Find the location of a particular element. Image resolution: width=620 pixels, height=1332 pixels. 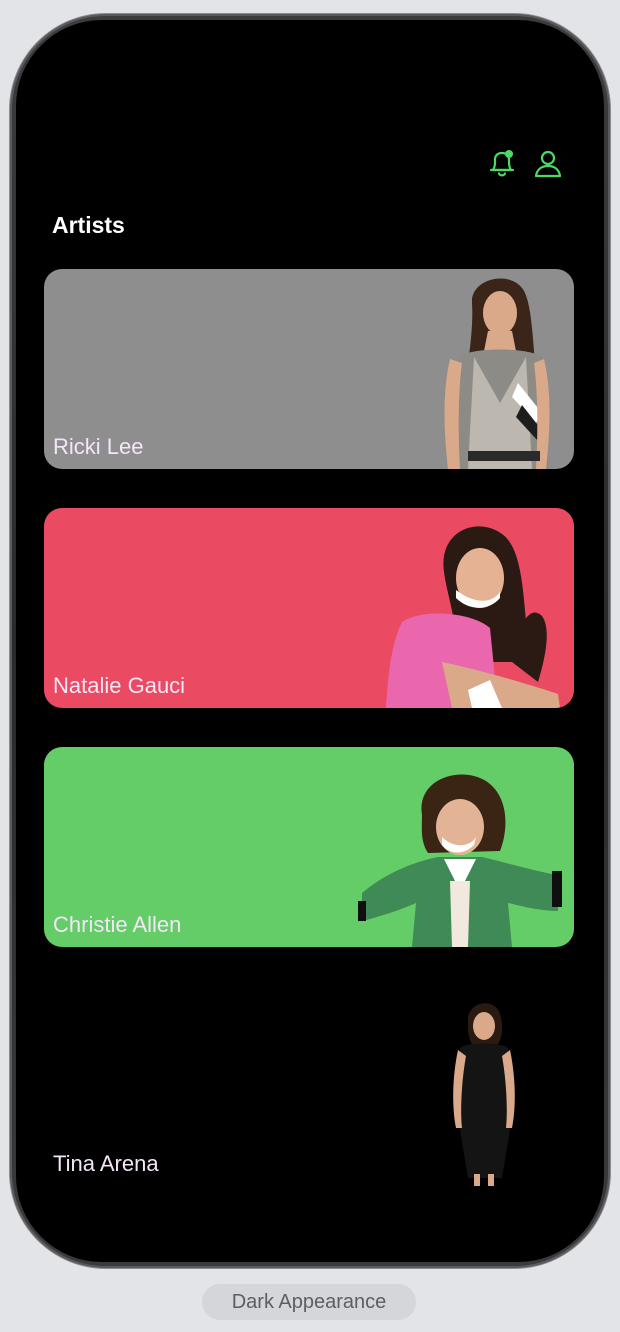

artist-card-tina-arena: Tina Arena is located at coordinates (309, 1086).